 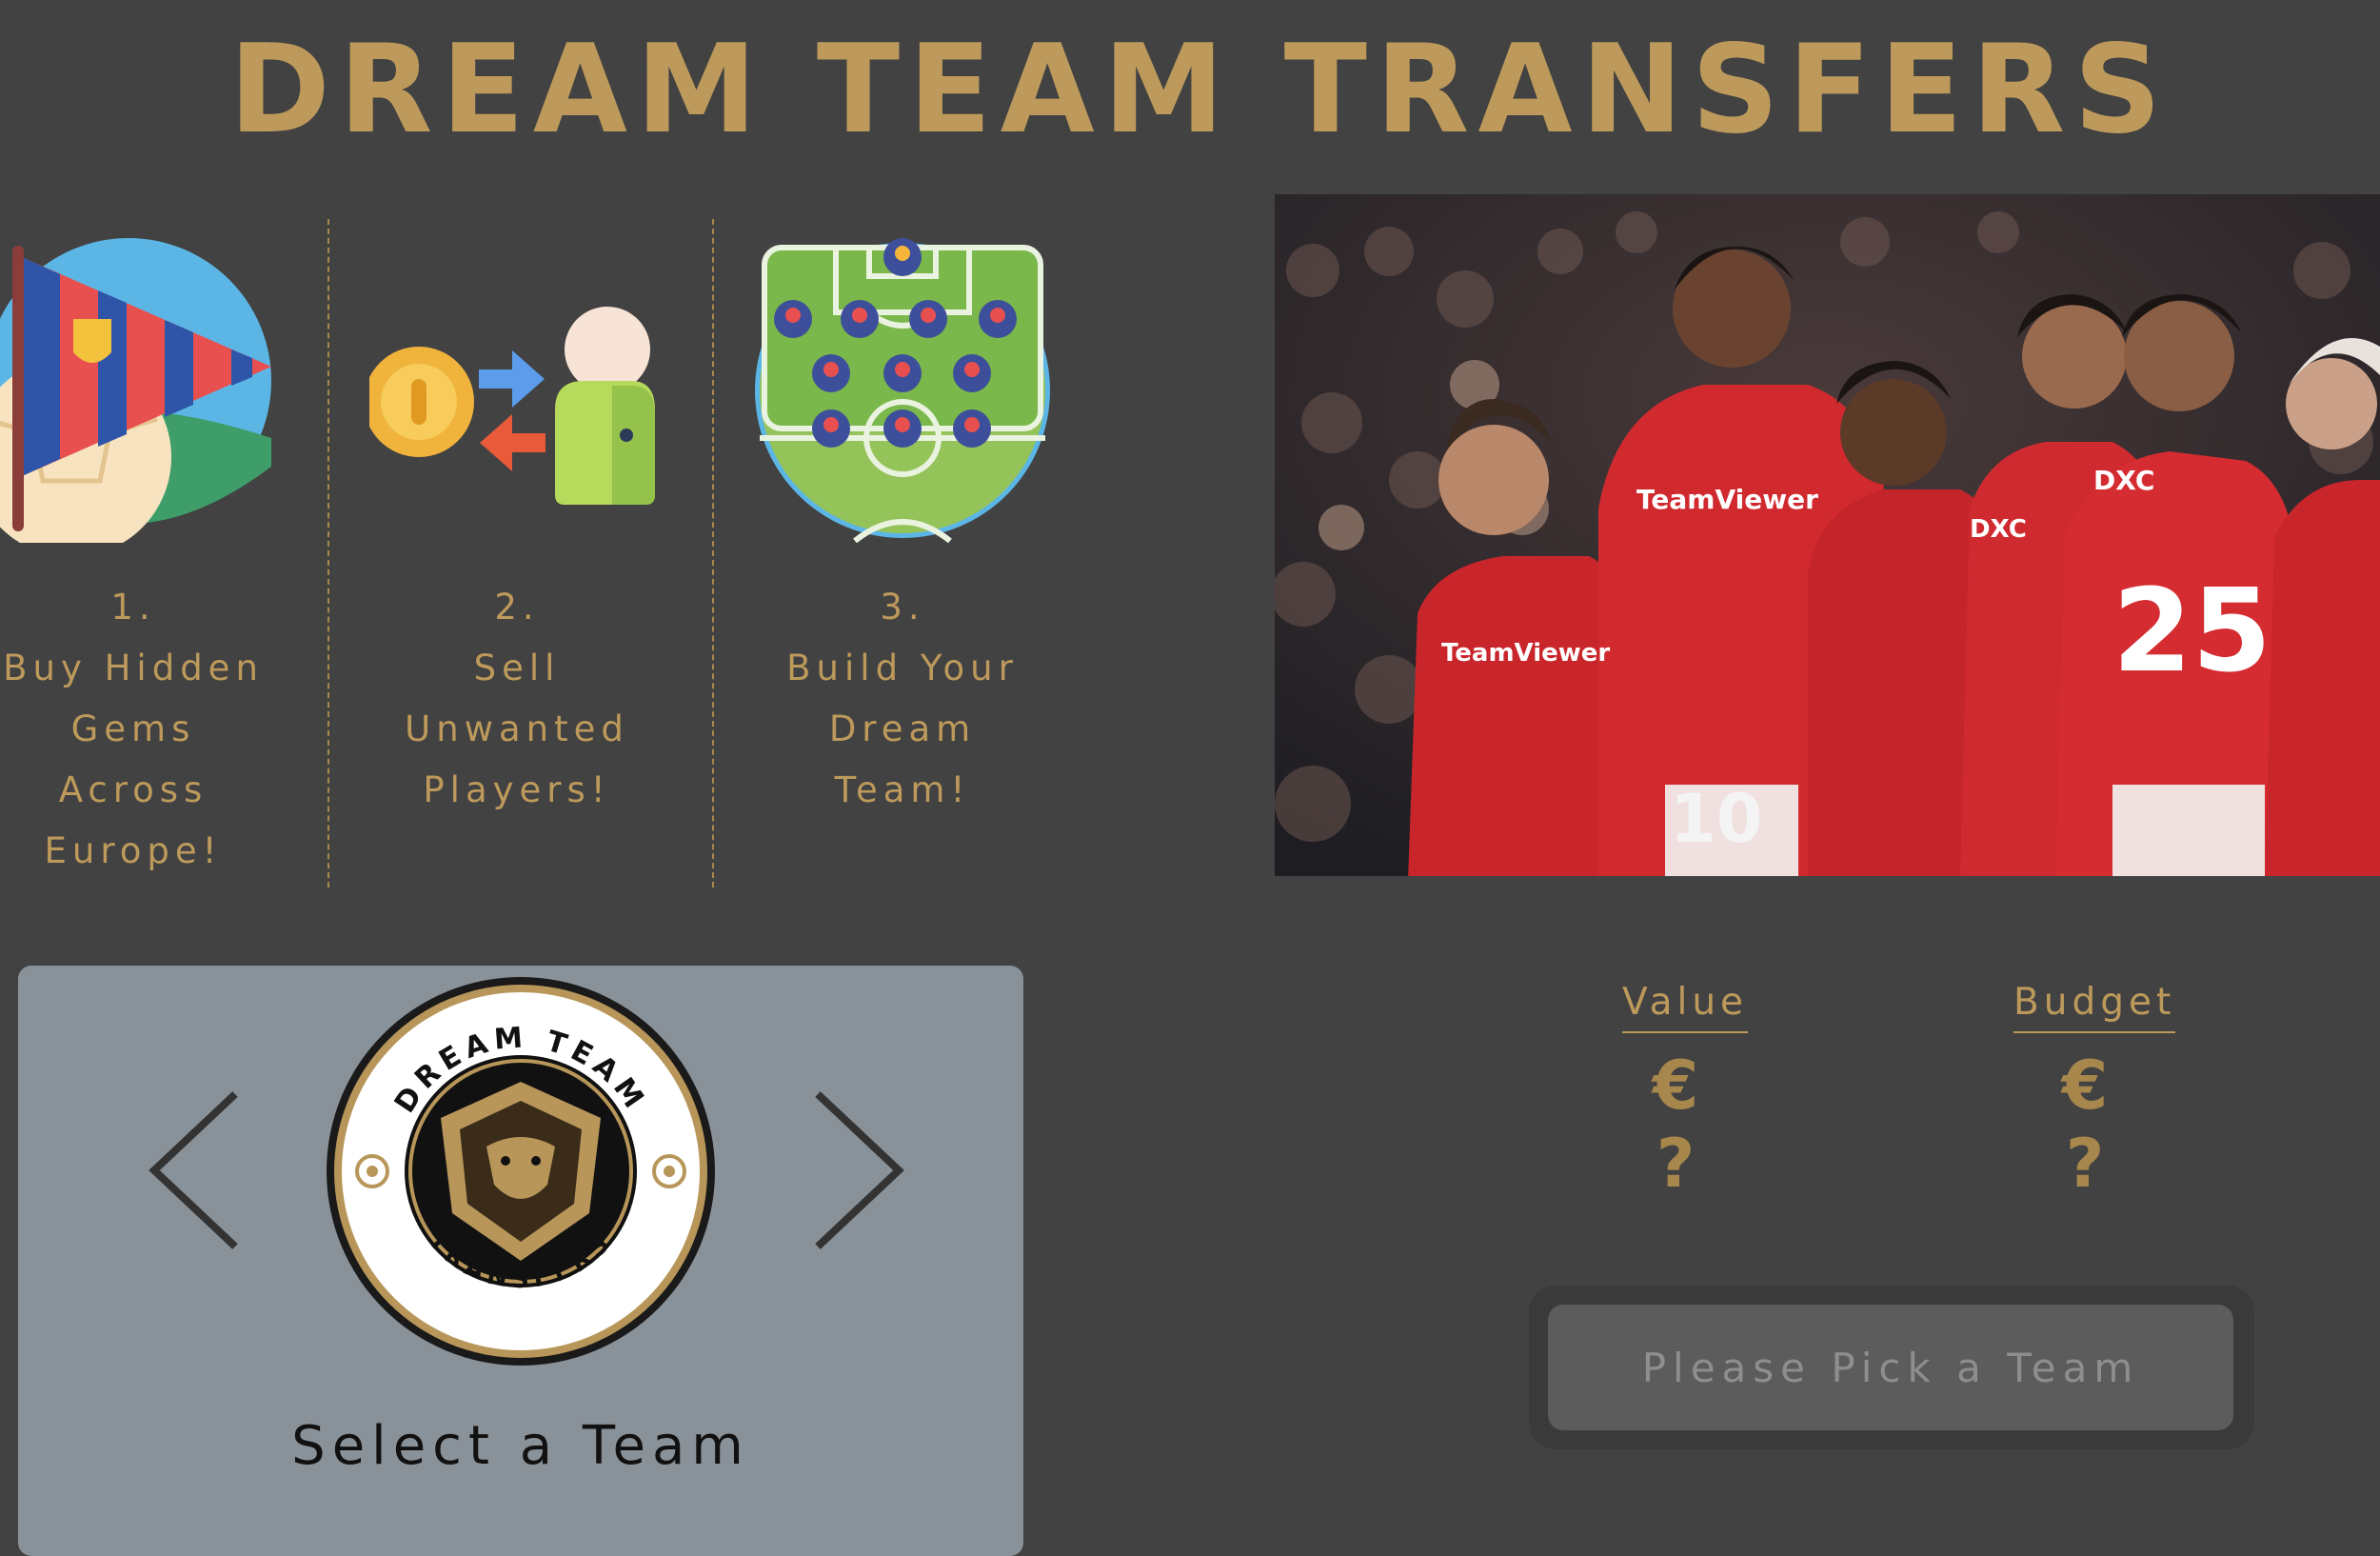 What do you see at coordinates (162, 550) in the screenshot?
I see `step-1: 1. Buy Hidden Gems Across Europe!` at bounding box center [162, 550].